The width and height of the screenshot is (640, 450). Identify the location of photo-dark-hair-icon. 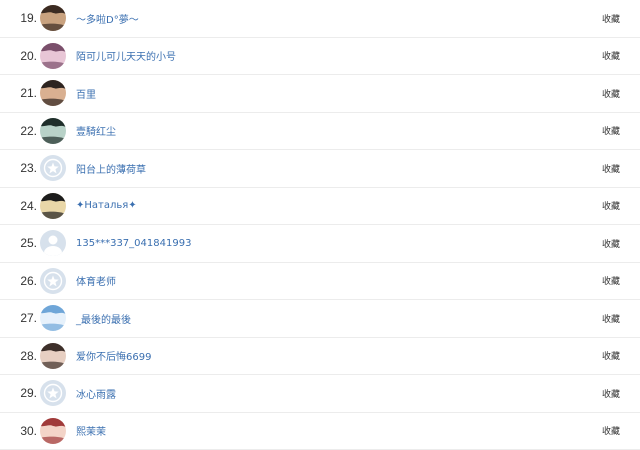
(53, 18).